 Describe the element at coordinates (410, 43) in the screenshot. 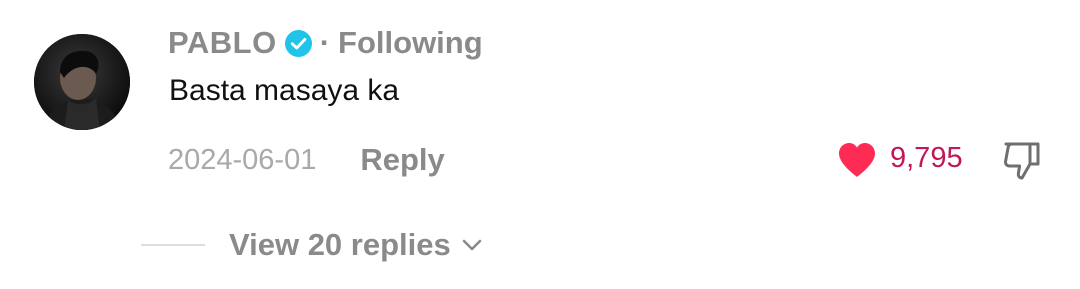

I see `follow-status: Following` at that location.